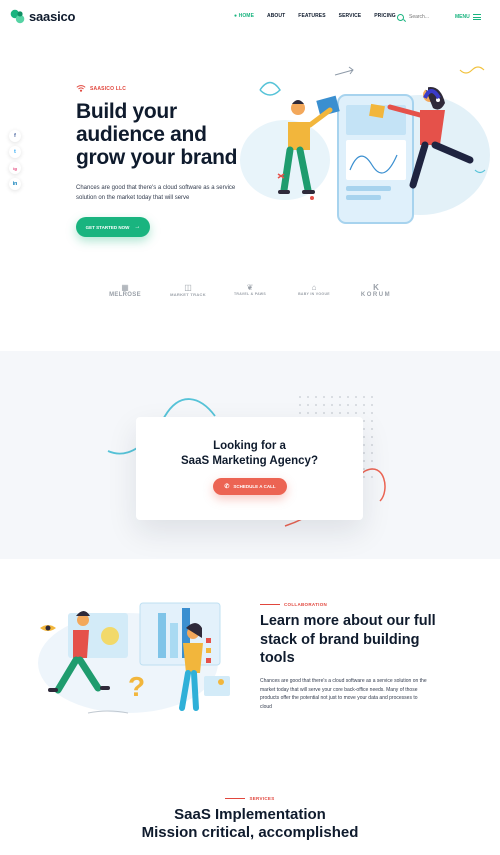 The height and width of the screenshot is (855, 500). I want to click on hero-illustration, so click(365, 145).